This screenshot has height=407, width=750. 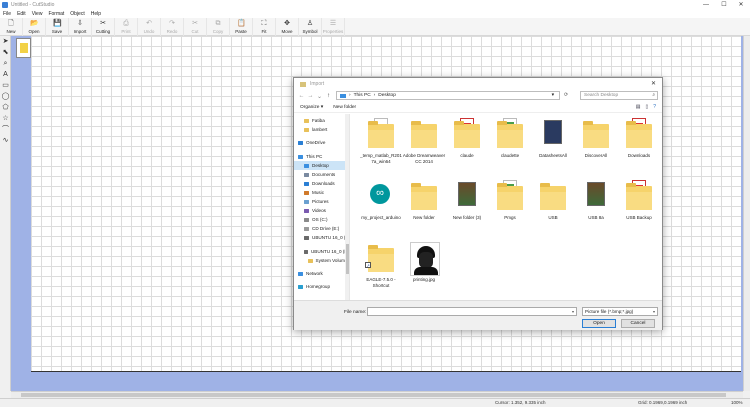 I want to click on toolbar-label: Save, so click(x=57, y=31).